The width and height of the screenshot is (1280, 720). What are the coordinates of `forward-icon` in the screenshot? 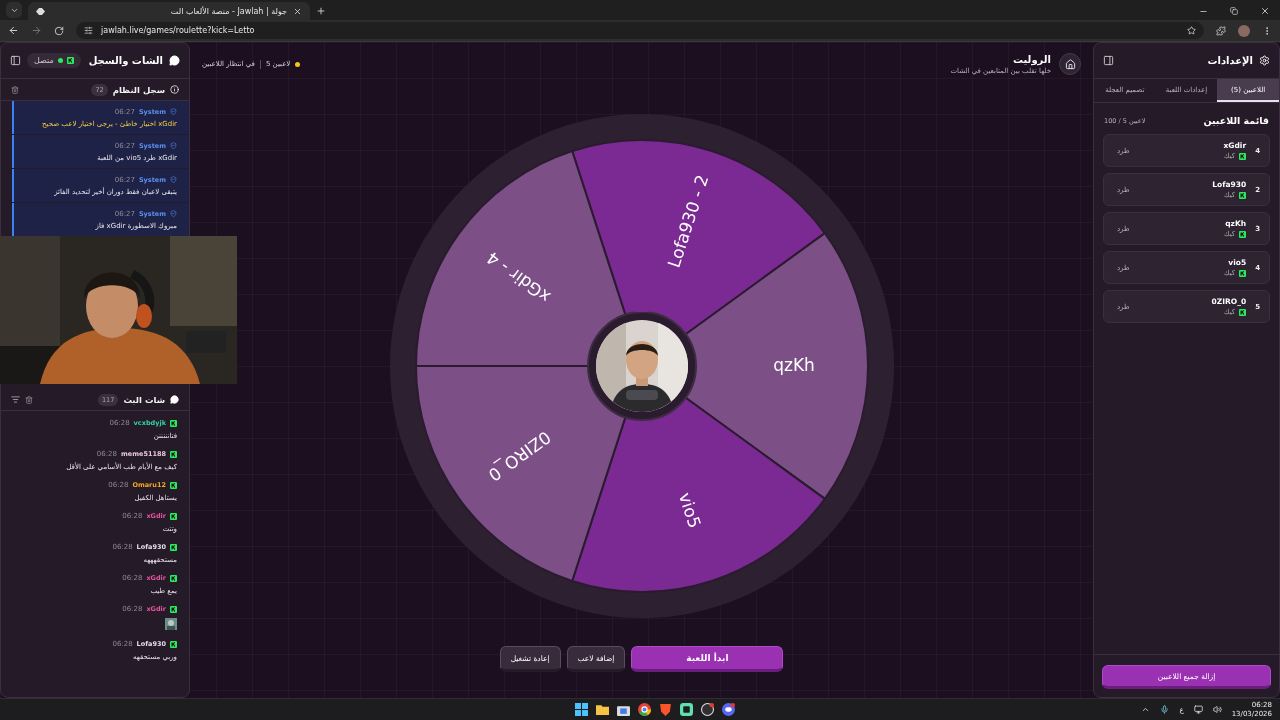 It's located at (36, 30).